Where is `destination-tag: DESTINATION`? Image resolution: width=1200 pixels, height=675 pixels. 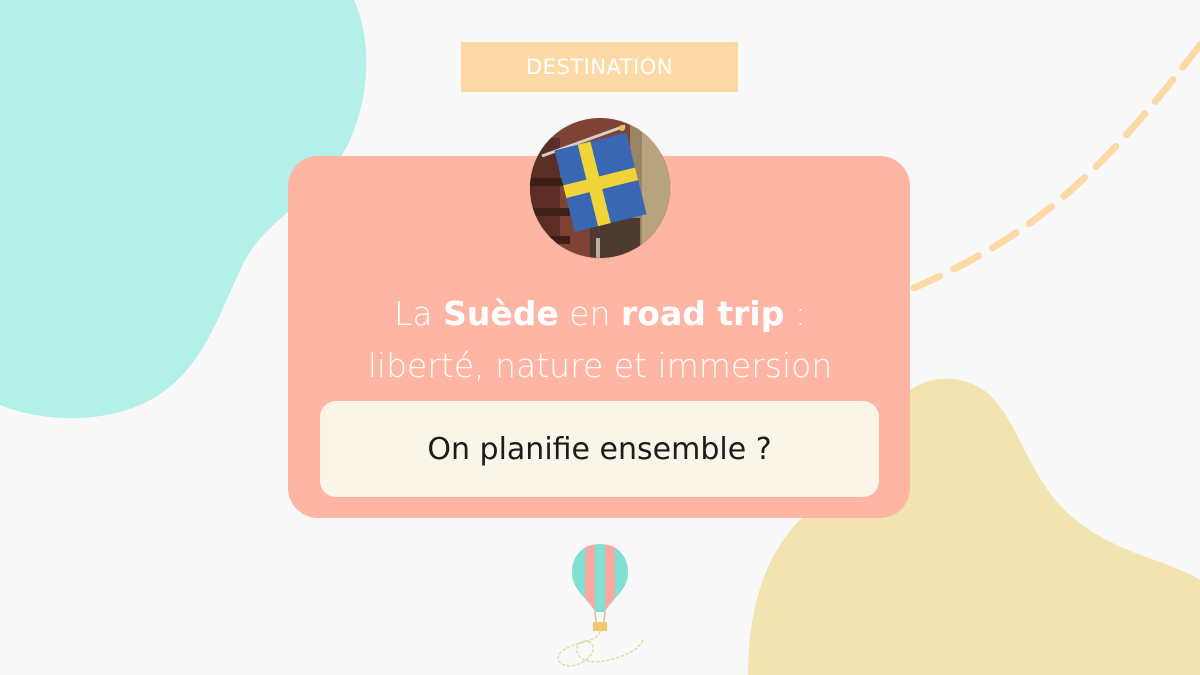
destination-tag: DESTINATION is located at coordinates (599, 67).